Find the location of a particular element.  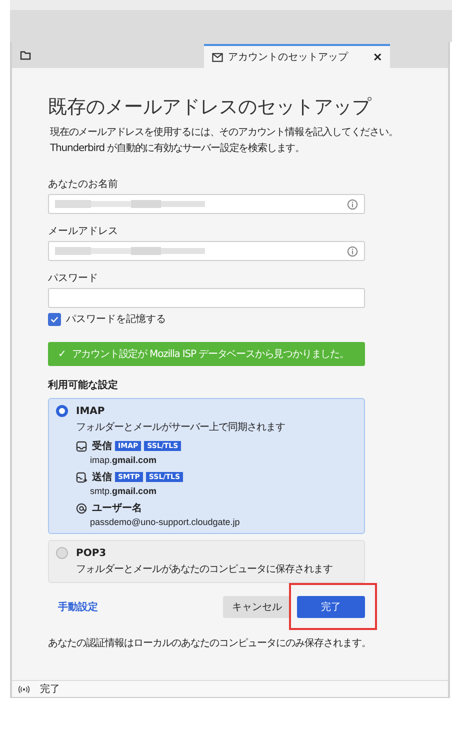

host-prefix: imap. is located at coordinates (101, 460).